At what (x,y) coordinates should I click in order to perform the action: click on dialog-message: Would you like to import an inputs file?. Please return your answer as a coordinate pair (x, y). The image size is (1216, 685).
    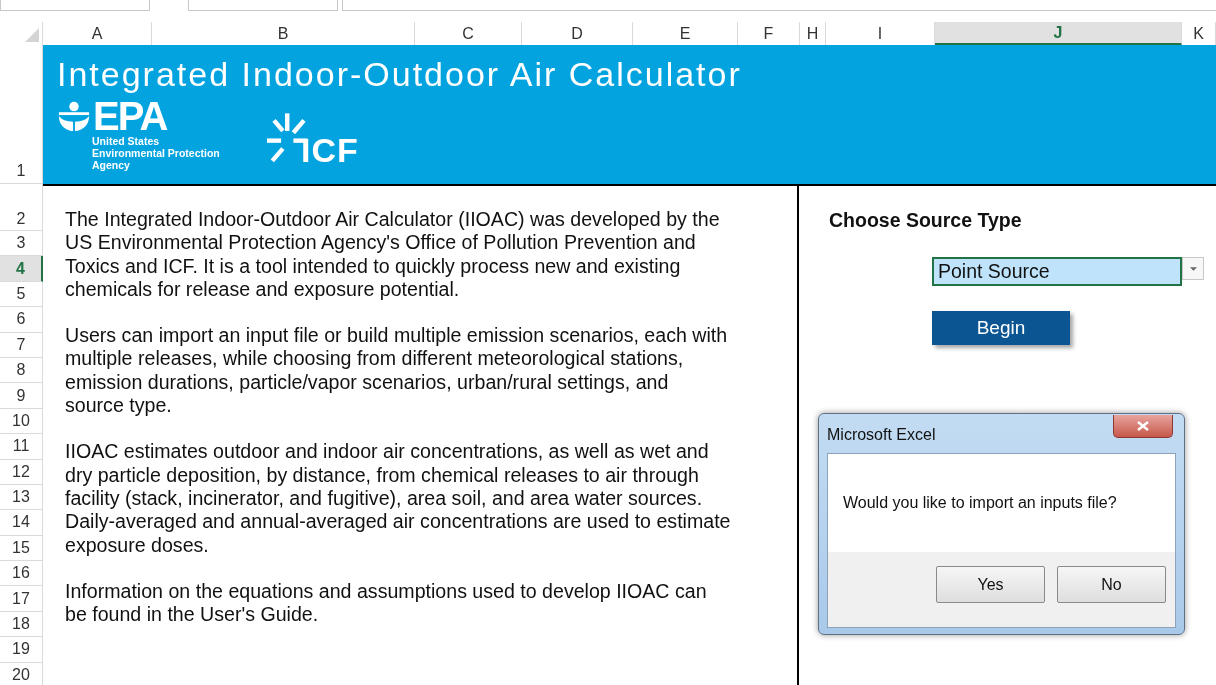
    Looking at the image, I should click on (980, 503).